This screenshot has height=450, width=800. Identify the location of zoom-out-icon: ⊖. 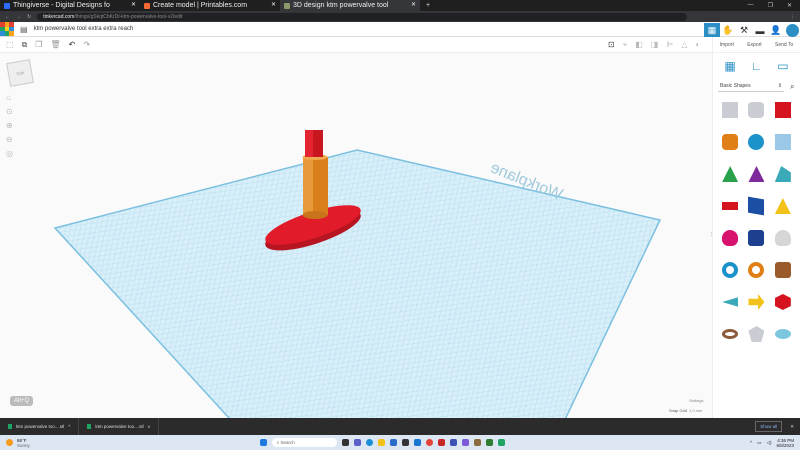
(9, 139).